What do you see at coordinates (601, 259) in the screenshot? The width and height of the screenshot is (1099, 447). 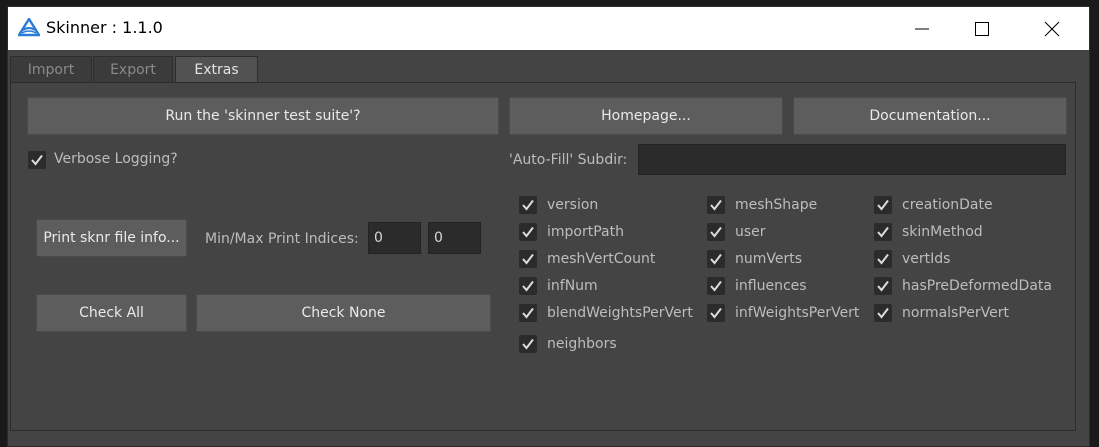 I see `option-label: meshVertCount` at bounding box center [601, 259].